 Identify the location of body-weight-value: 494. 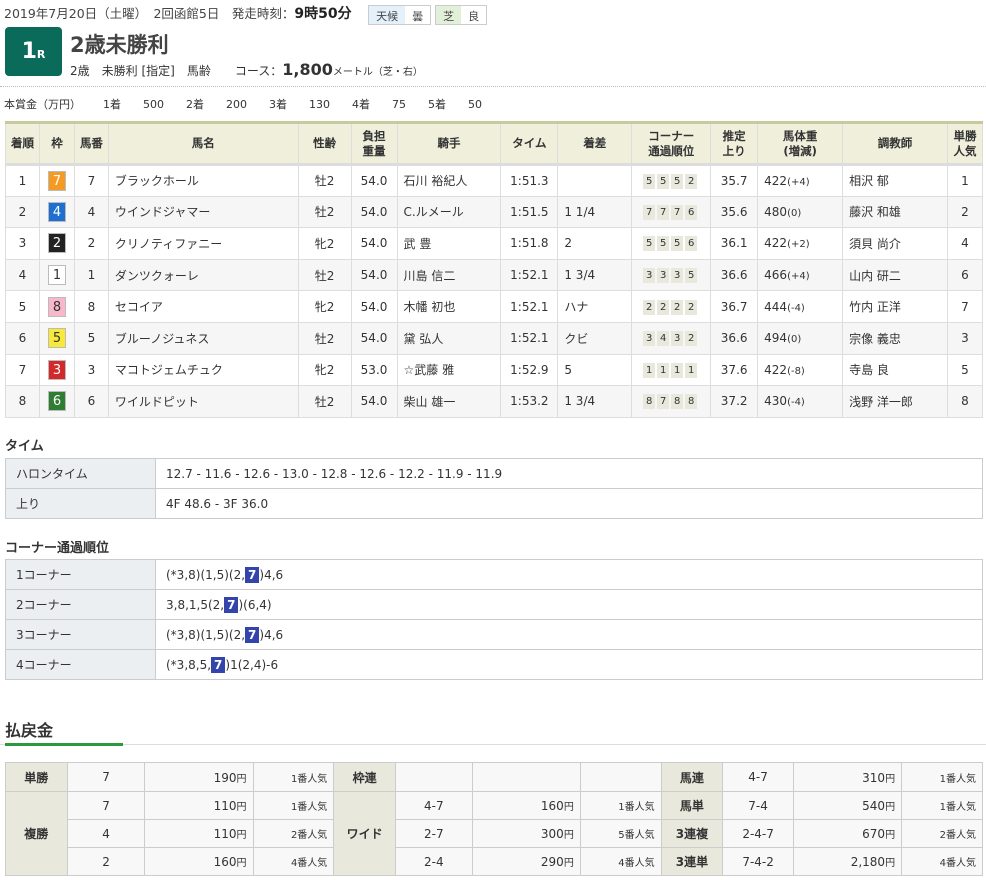
(776, 338).